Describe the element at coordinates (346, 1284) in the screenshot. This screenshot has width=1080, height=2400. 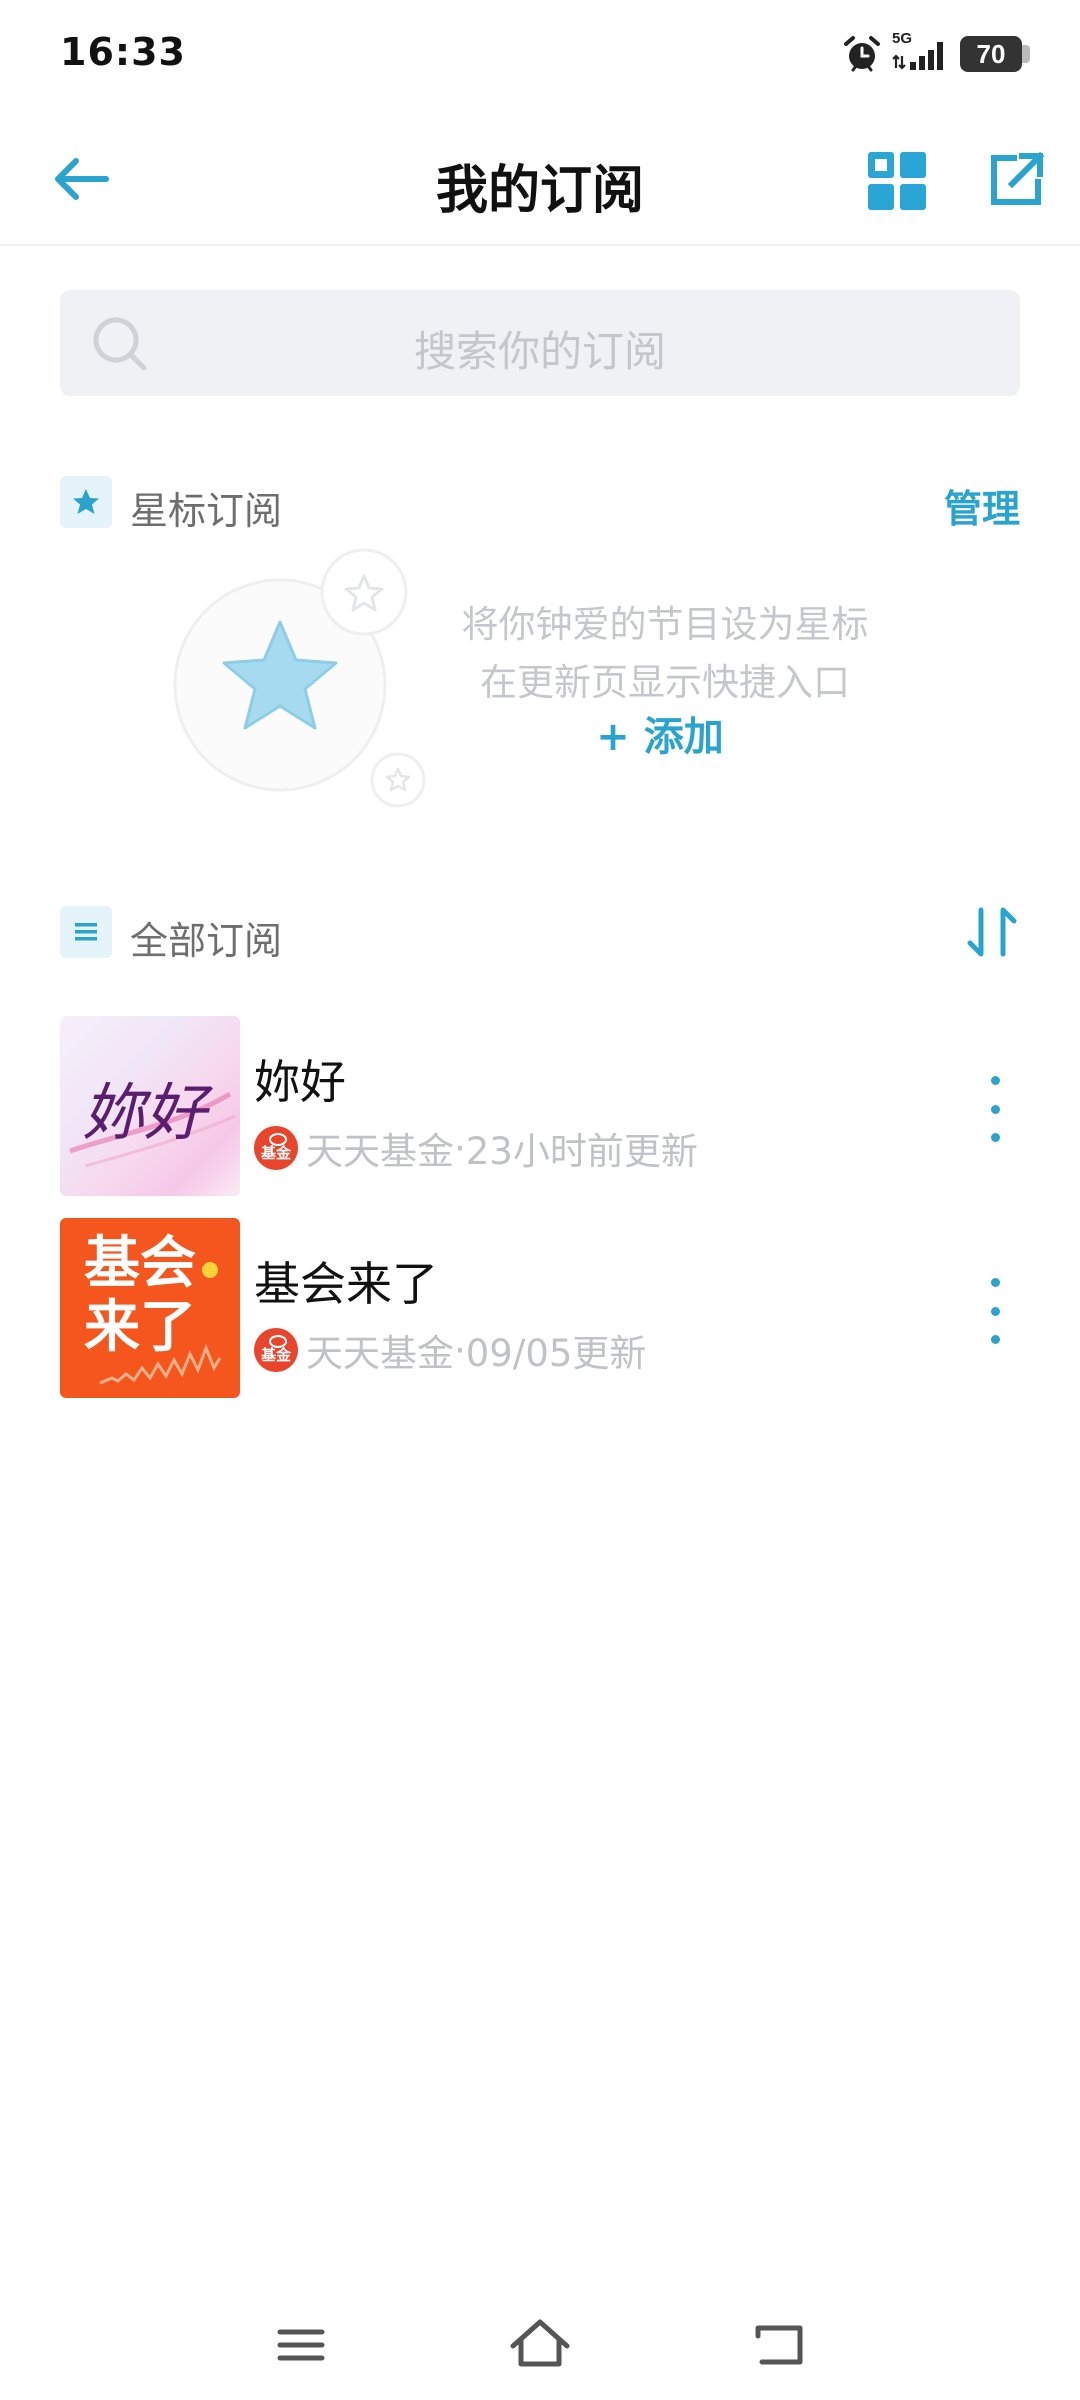
I see `subscription-title: 基会来了` at that location.